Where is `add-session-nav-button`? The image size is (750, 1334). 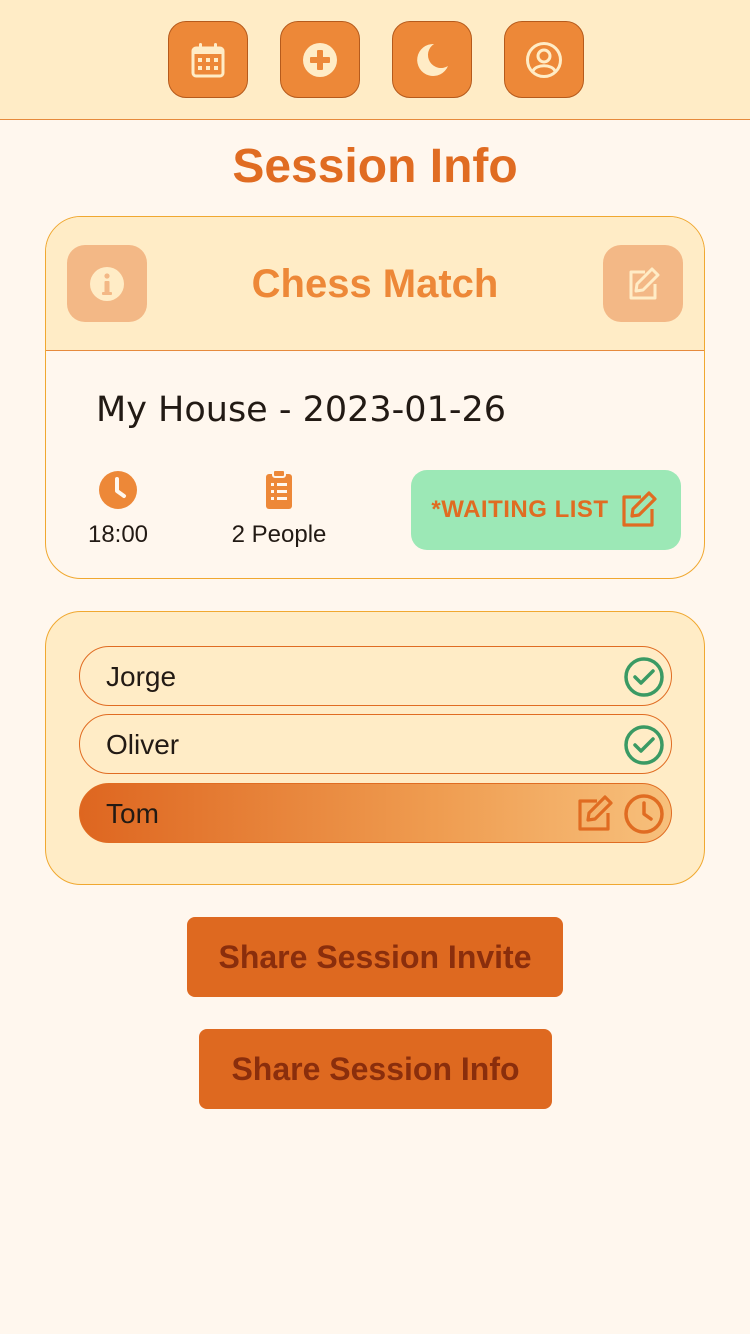
add-session-nav-button is located at coordinates (320, 59).